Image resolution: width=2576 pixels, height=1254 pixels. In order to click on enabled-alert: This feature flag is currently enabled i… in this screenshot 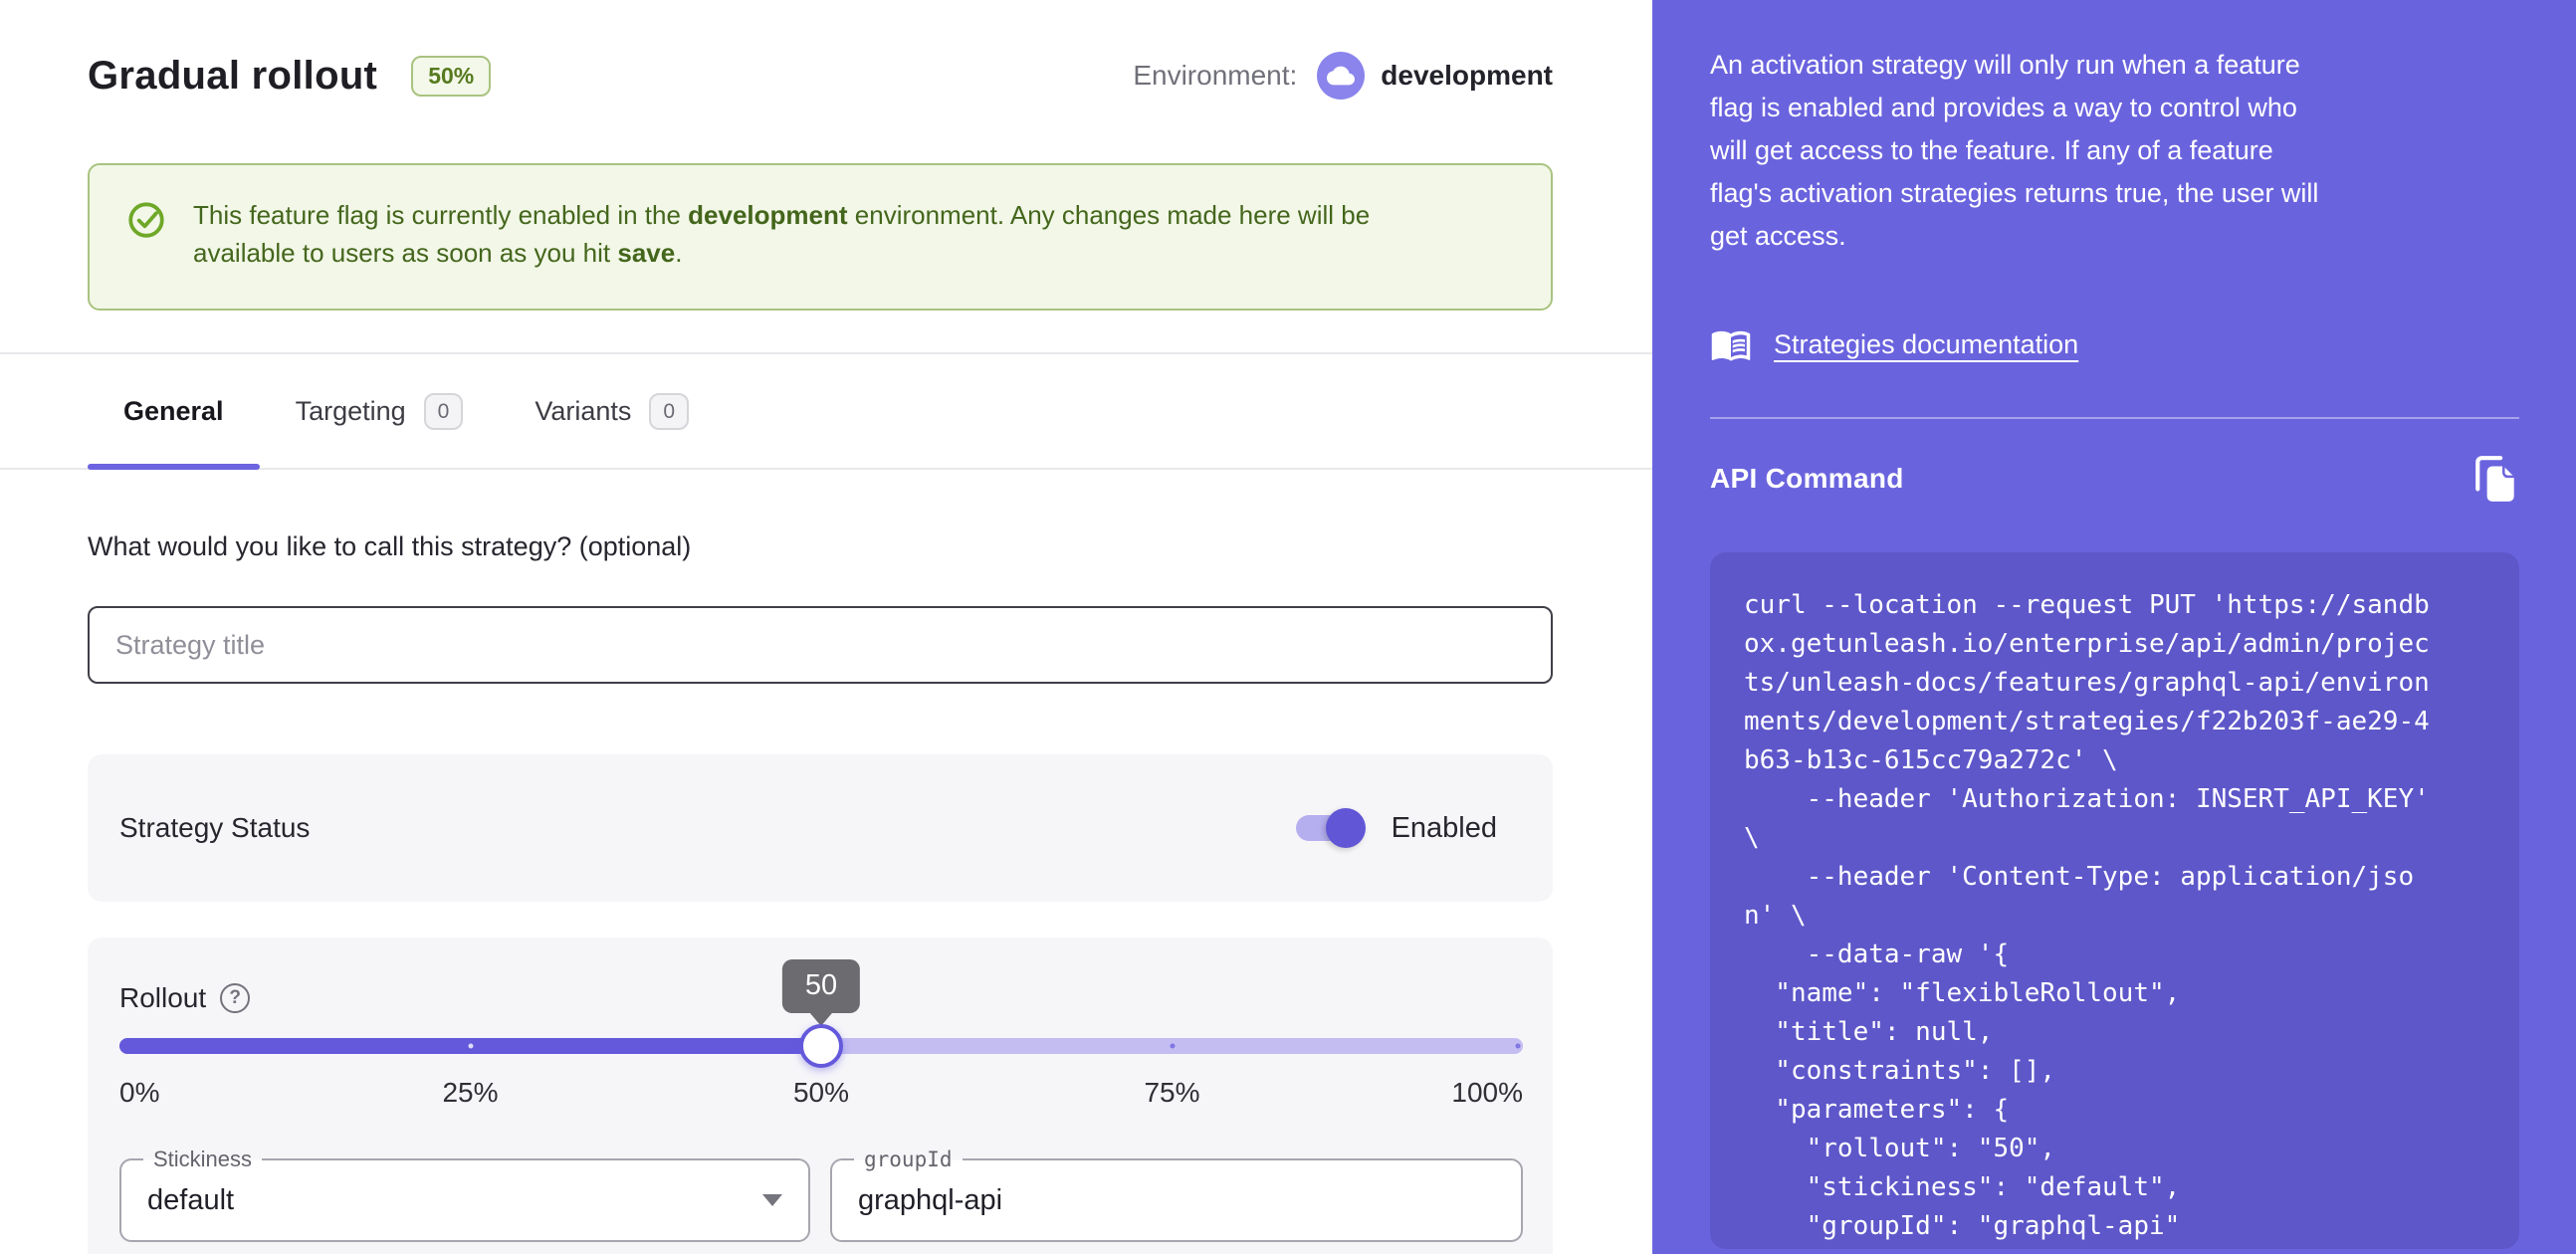, I will do `click(820, 237)`.